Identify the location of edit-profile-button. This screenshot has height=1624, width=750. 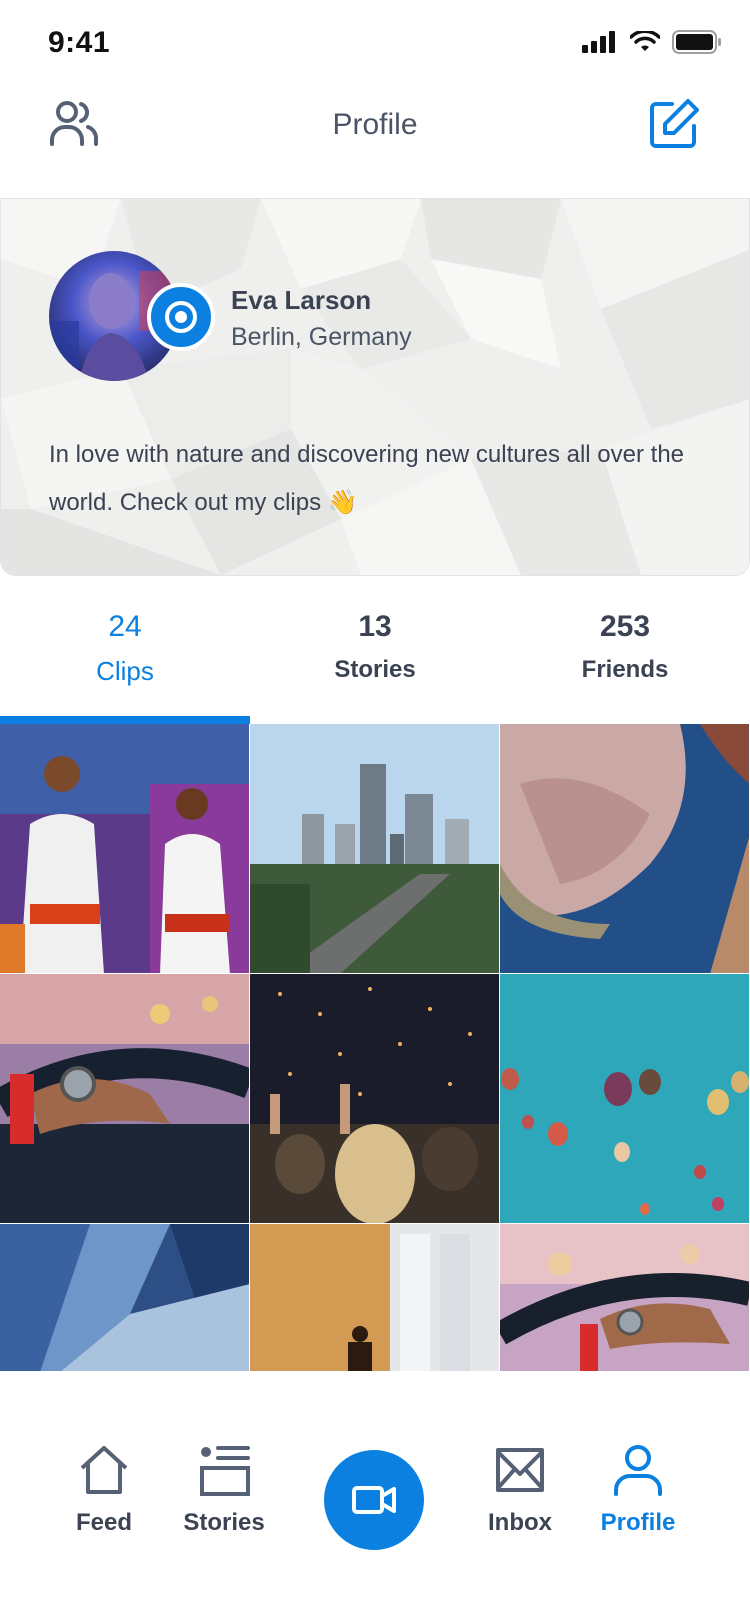
(674, 124).